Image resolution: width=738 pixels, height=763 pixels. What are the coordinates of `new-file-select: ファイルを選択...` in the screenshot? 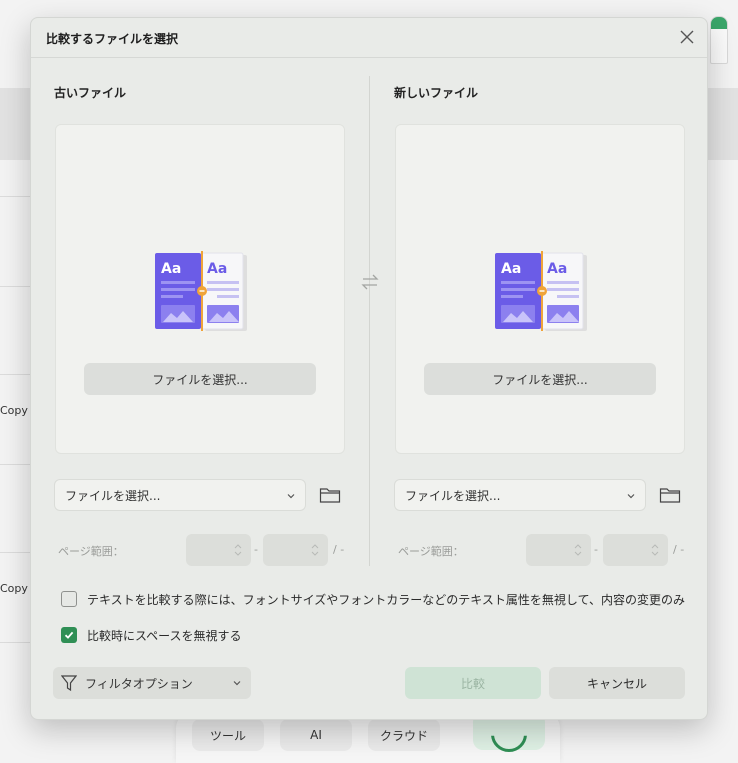 It's located at (520, 495).